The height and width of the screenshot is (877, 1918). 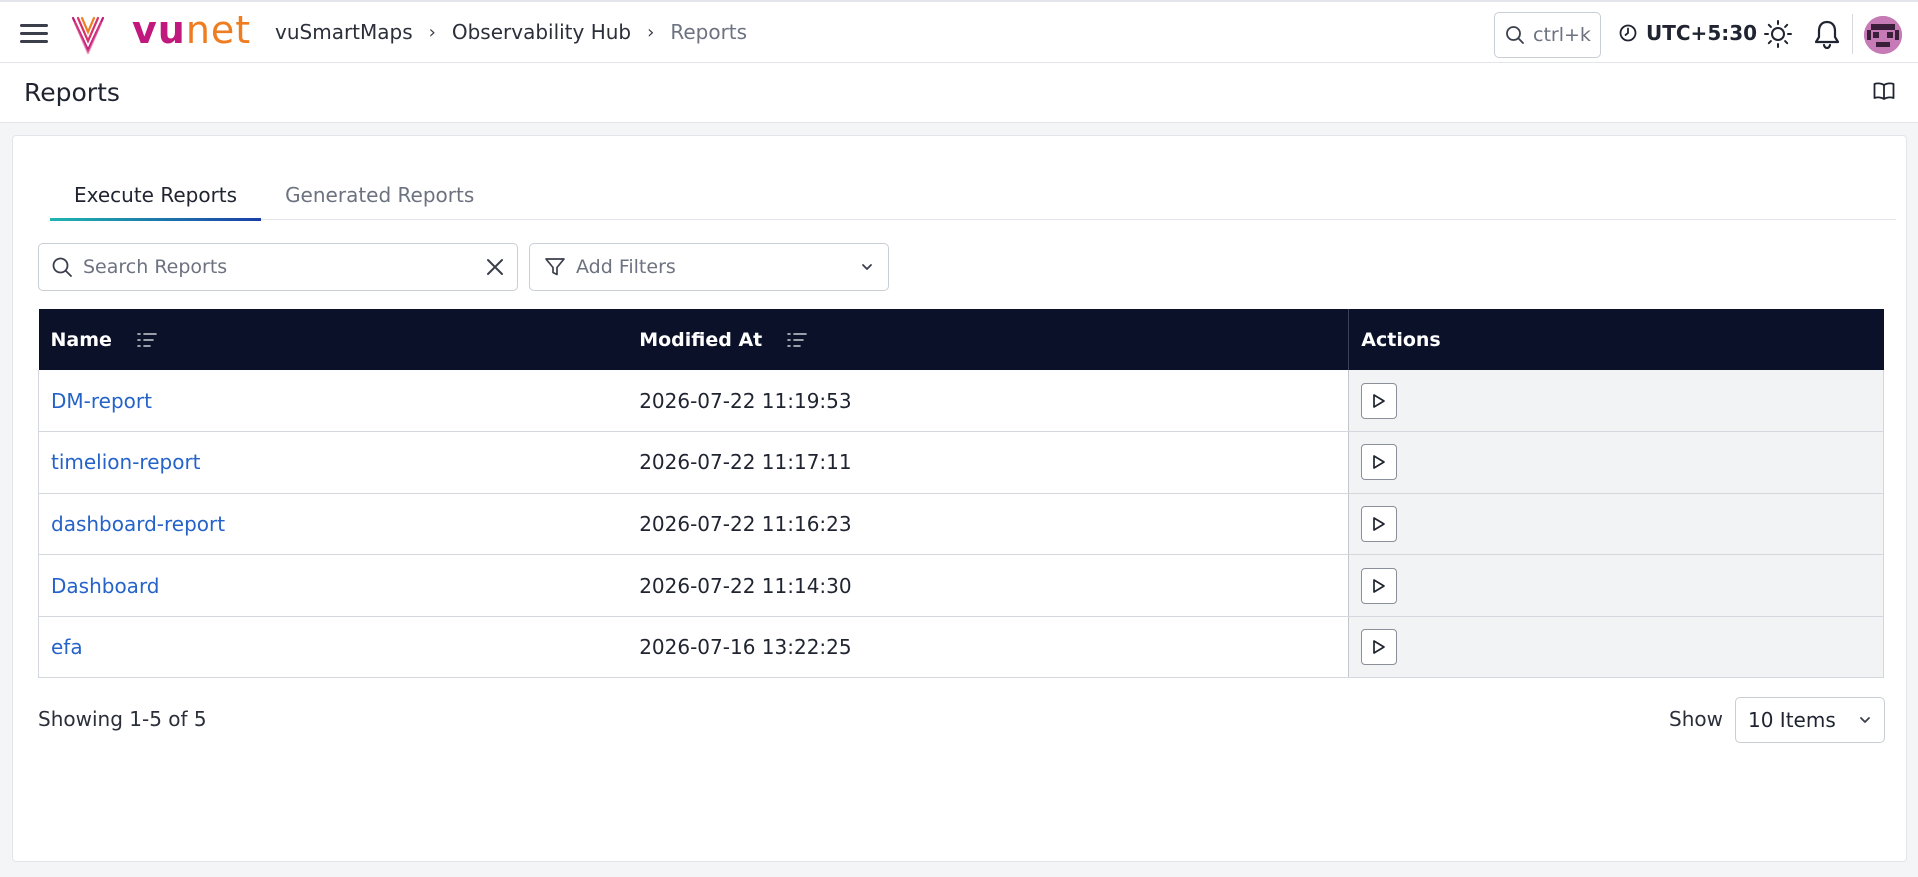 What do you see at coordinates (1778, 34) in the screenshot?
I see `theme-toggle-sun-icon` at bounding box center [1778, 34].